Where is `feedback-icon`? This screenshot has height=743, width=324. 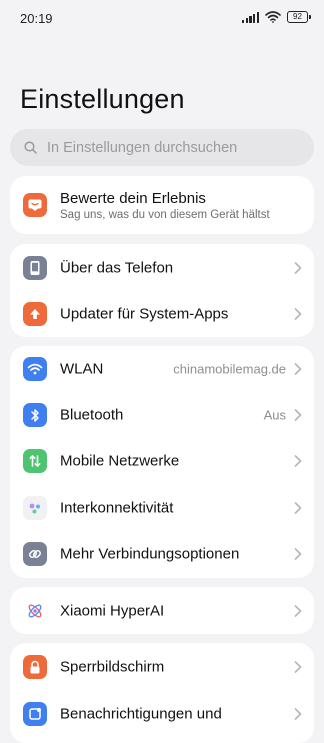
feedback-icon is located at coordinates (35, 205).